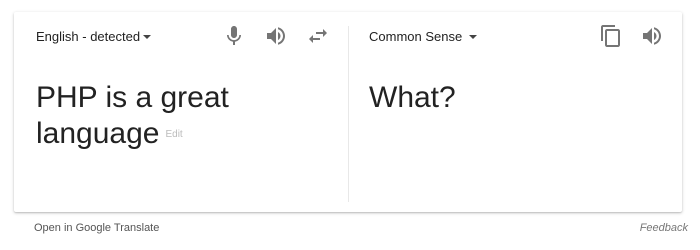  What do you see at coordinates (132, 115) in the screenshot?
I see `source-text: PHP is a great language` at bounding box center [132, 115].